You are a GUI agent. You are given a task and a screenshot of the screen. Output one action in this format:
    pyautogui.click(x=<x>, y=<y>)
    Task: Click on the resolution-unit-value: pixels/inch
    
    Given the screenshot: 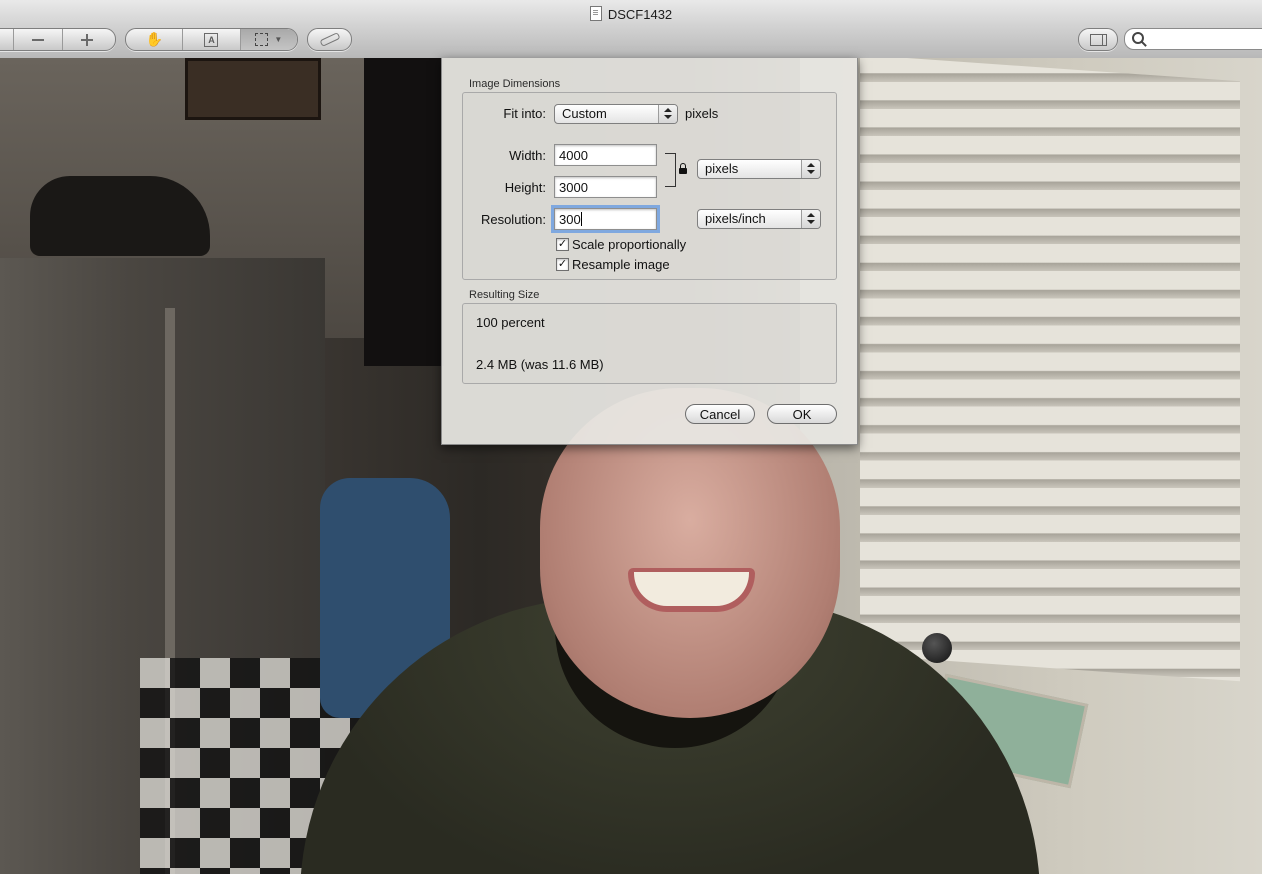 What is the action you would take?
    pyautogui.click(x=735, y=218)
    